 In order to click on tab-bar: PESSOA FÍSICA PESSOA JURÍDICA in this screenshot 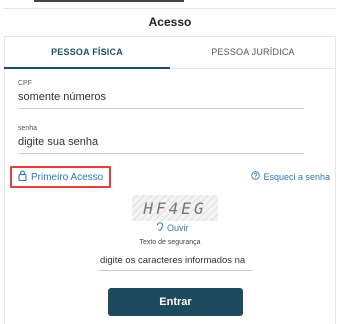, I will do `click(170, 52)`.